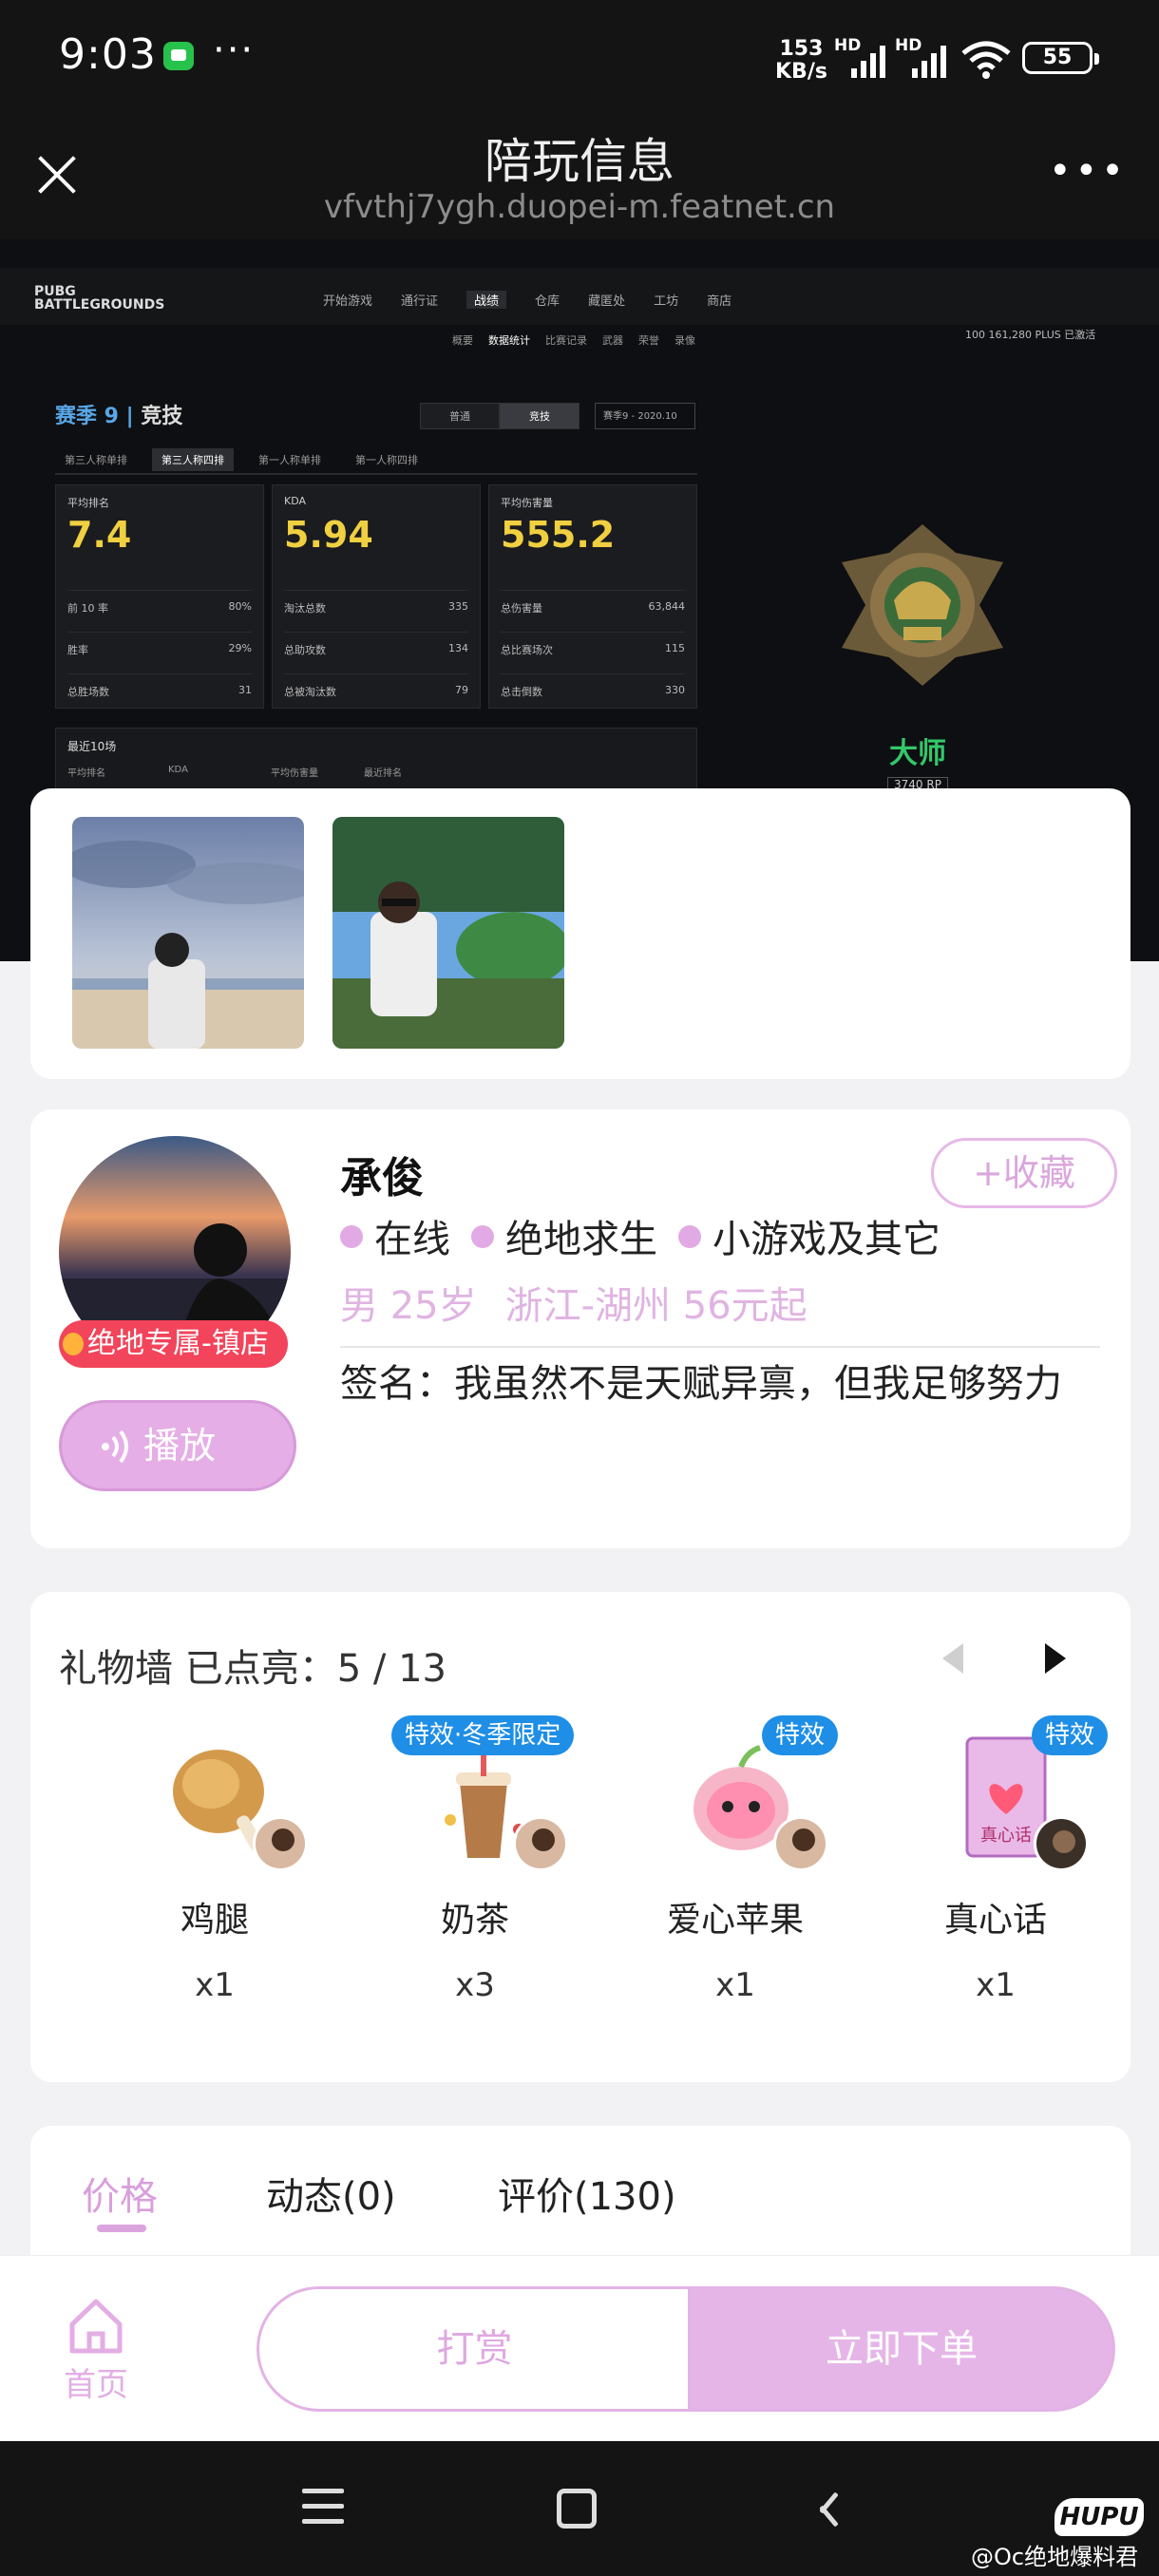 Image resolution: width=1159 pixels, height=2576 pixels. Describe the element at coordinates (420, 301) in the screenshot. I see `game-nav-item: 通行证` at that location.